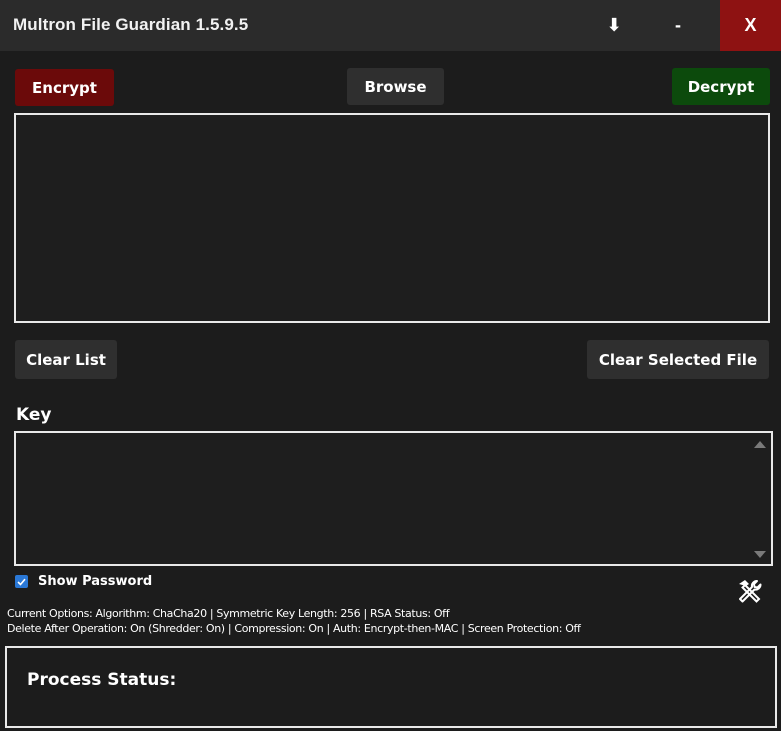 This screenshot has height=731, width=781. Describe the element at coordinates (390, 25) in the screenshot. I see `title-bar: Multron File Guardian 1.5.9.5 ⬇ - X` at that location.